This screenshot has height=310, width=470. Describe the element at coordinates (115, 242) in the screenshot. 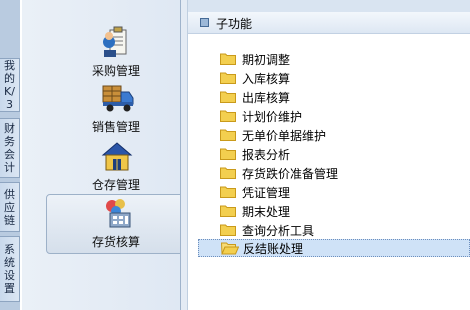

I see `module-label: 存货核算` at that location.